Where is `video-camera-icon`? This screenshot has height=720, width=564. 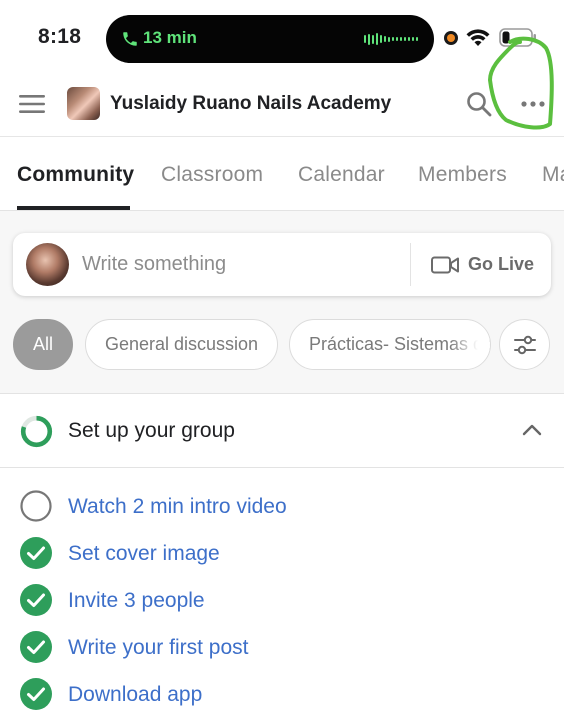 video-camera-icon is located at coordinates (445, 265).